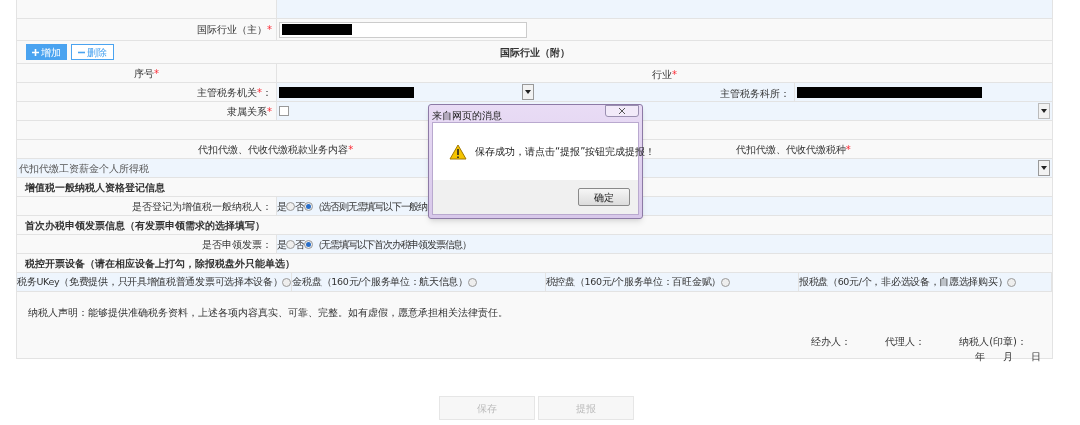 Image resolution: width=1080 pixels, height=425 pixels. I want to click on field-label: 是否申领发票：, so click(237, 244).